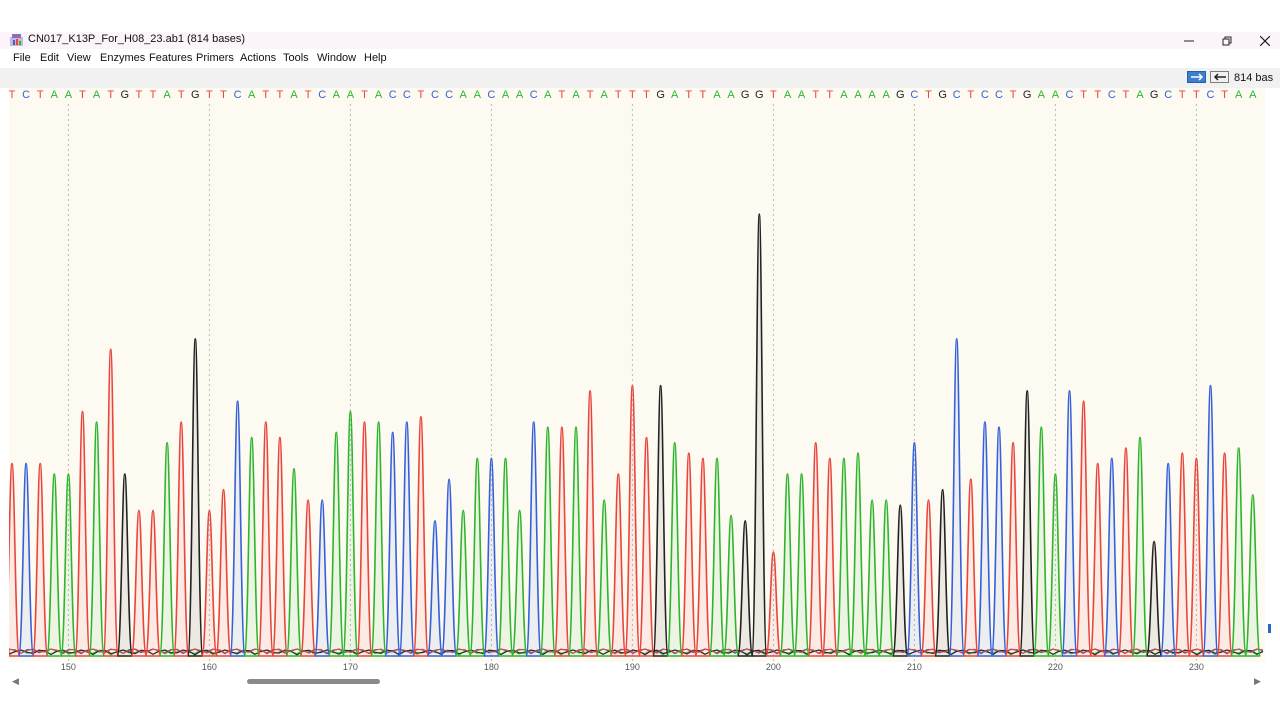  Describe the element at coordinates (1196, 77) in the screenshot. I see `forward-strand-button` at that location.